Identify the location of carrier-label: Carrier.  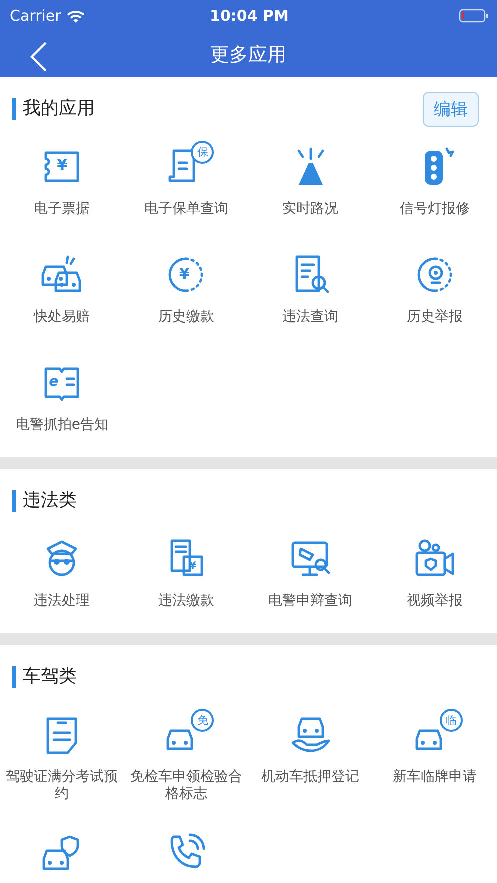
(36, 16).